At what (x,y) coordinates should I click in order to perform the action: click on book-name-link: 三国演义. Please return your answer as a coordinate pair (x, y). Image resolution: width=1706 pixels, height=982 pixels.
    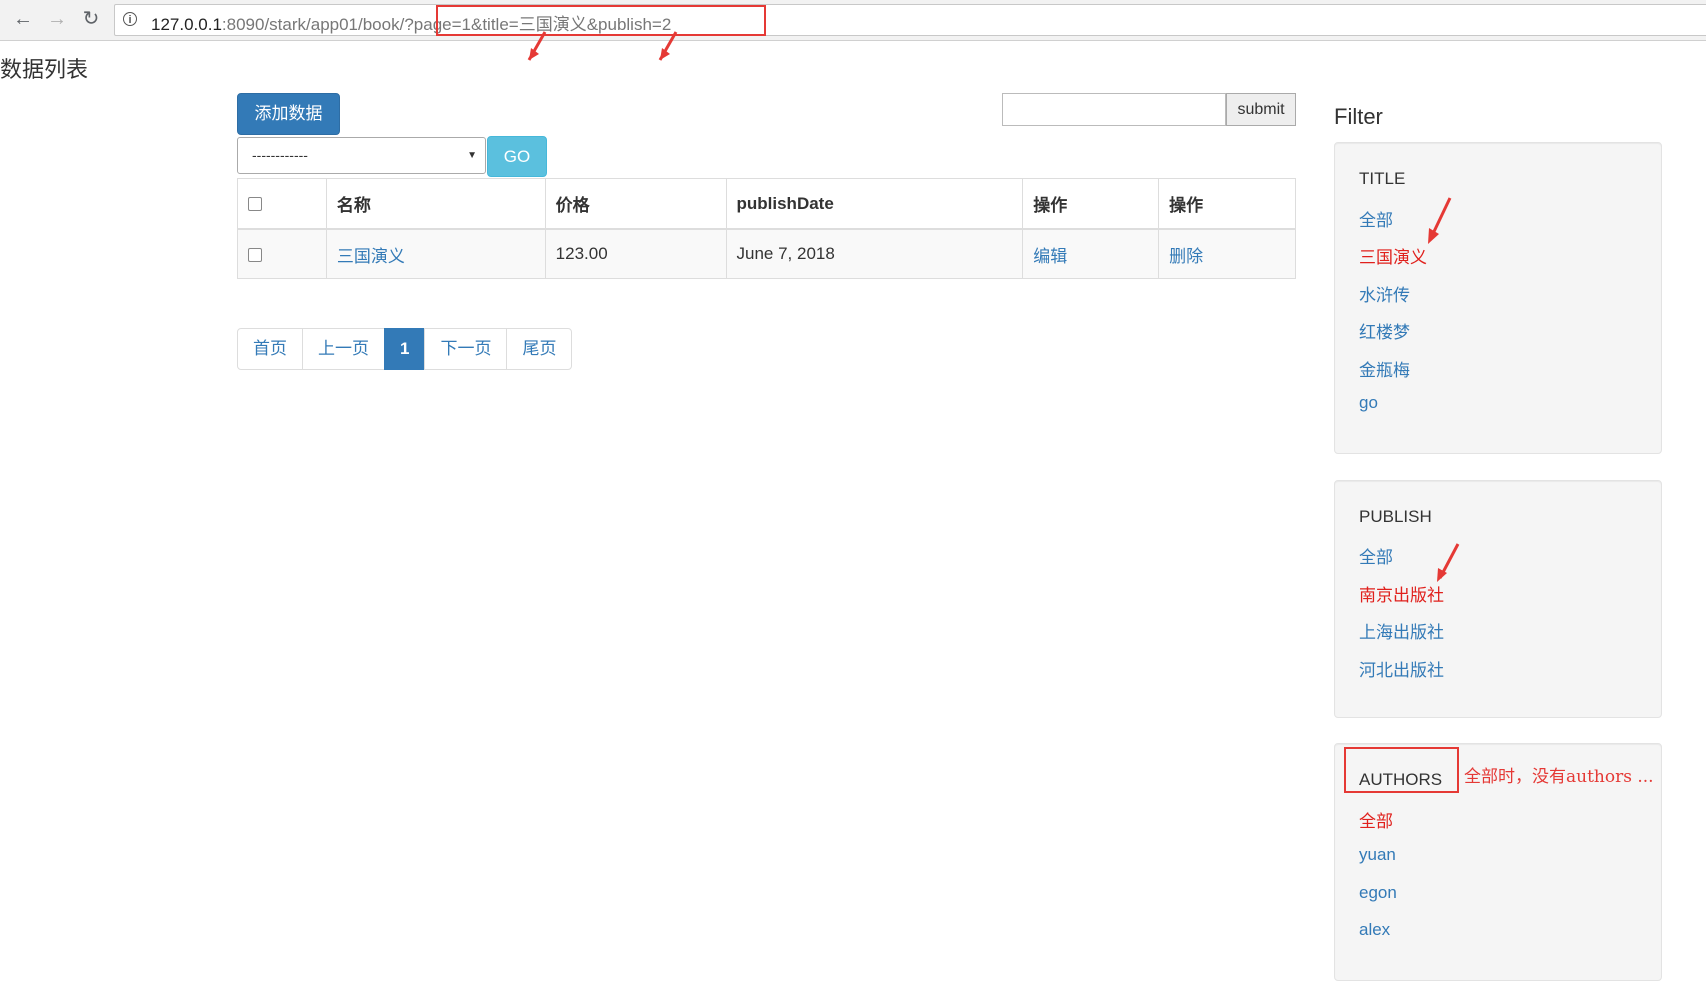
    Looking at the image, I should click on (371, 256).